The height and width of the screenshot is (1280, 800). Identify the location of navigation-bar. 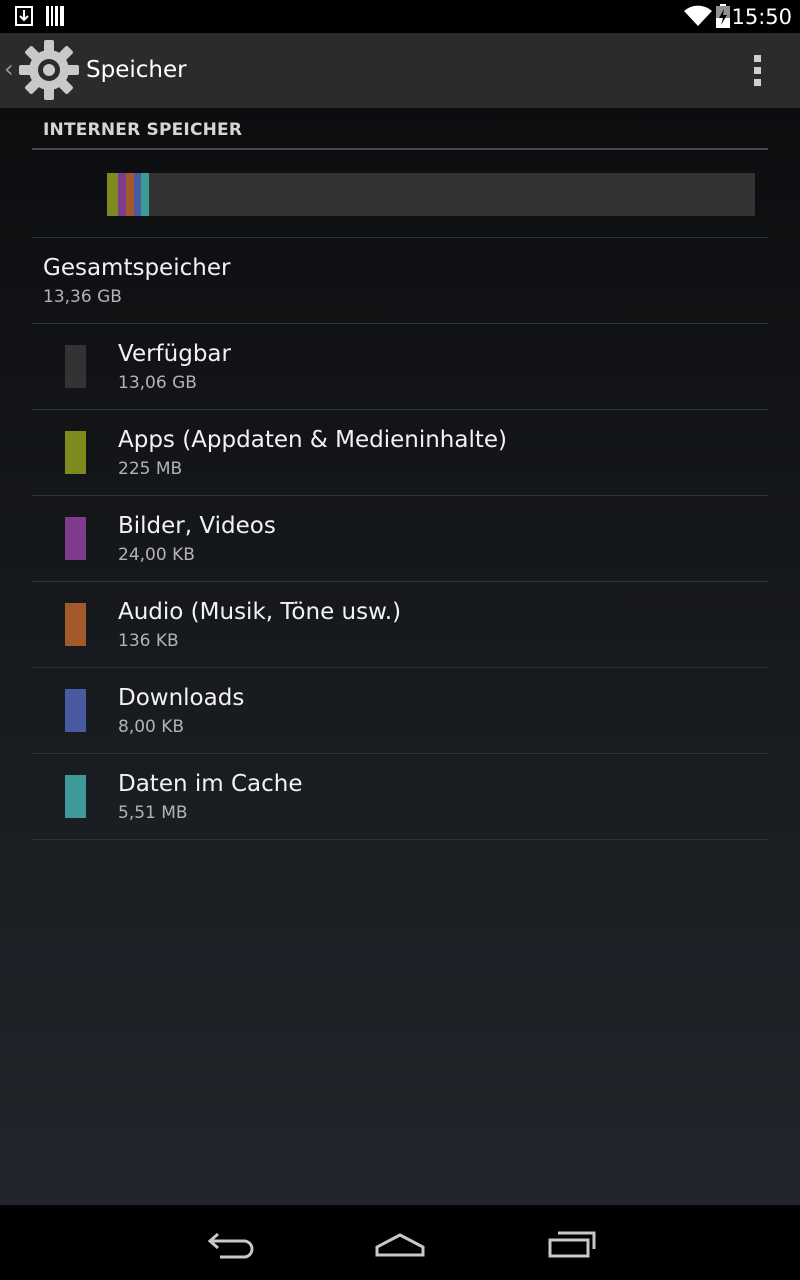
(400, 1242).